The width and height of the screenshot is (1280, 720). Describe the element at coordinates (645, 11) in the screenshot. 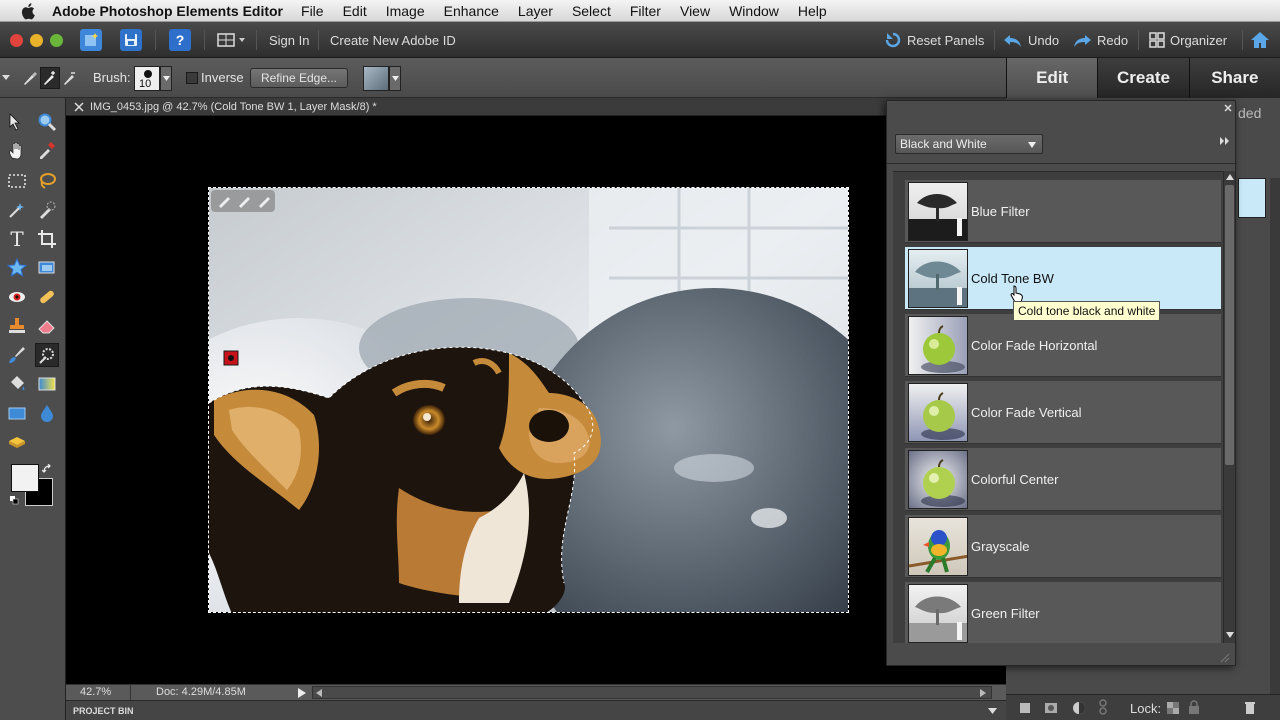

I see `menu-filter: Filter` at that location.